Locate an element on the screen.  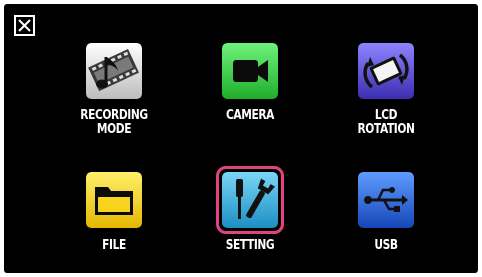
recording-mode-button: RECORDING MODE is located at coordinates (114, 98).